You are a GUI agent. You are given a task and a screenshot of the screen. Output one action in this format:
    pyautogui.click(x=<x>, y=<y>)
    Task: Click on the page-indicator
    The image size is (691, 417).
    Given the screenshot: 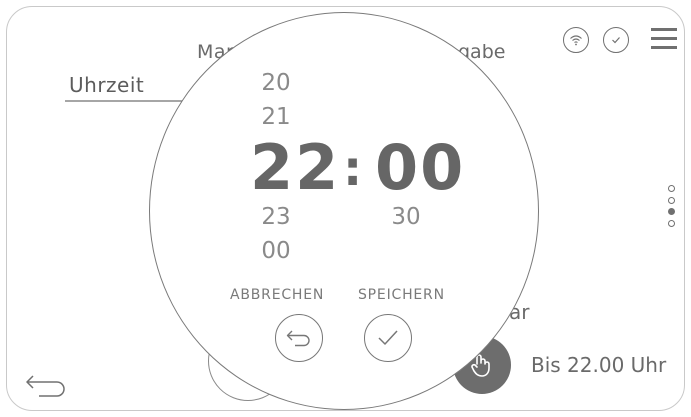 What is the action you would take?
    pyautogui.click(x=673, y=208)
    